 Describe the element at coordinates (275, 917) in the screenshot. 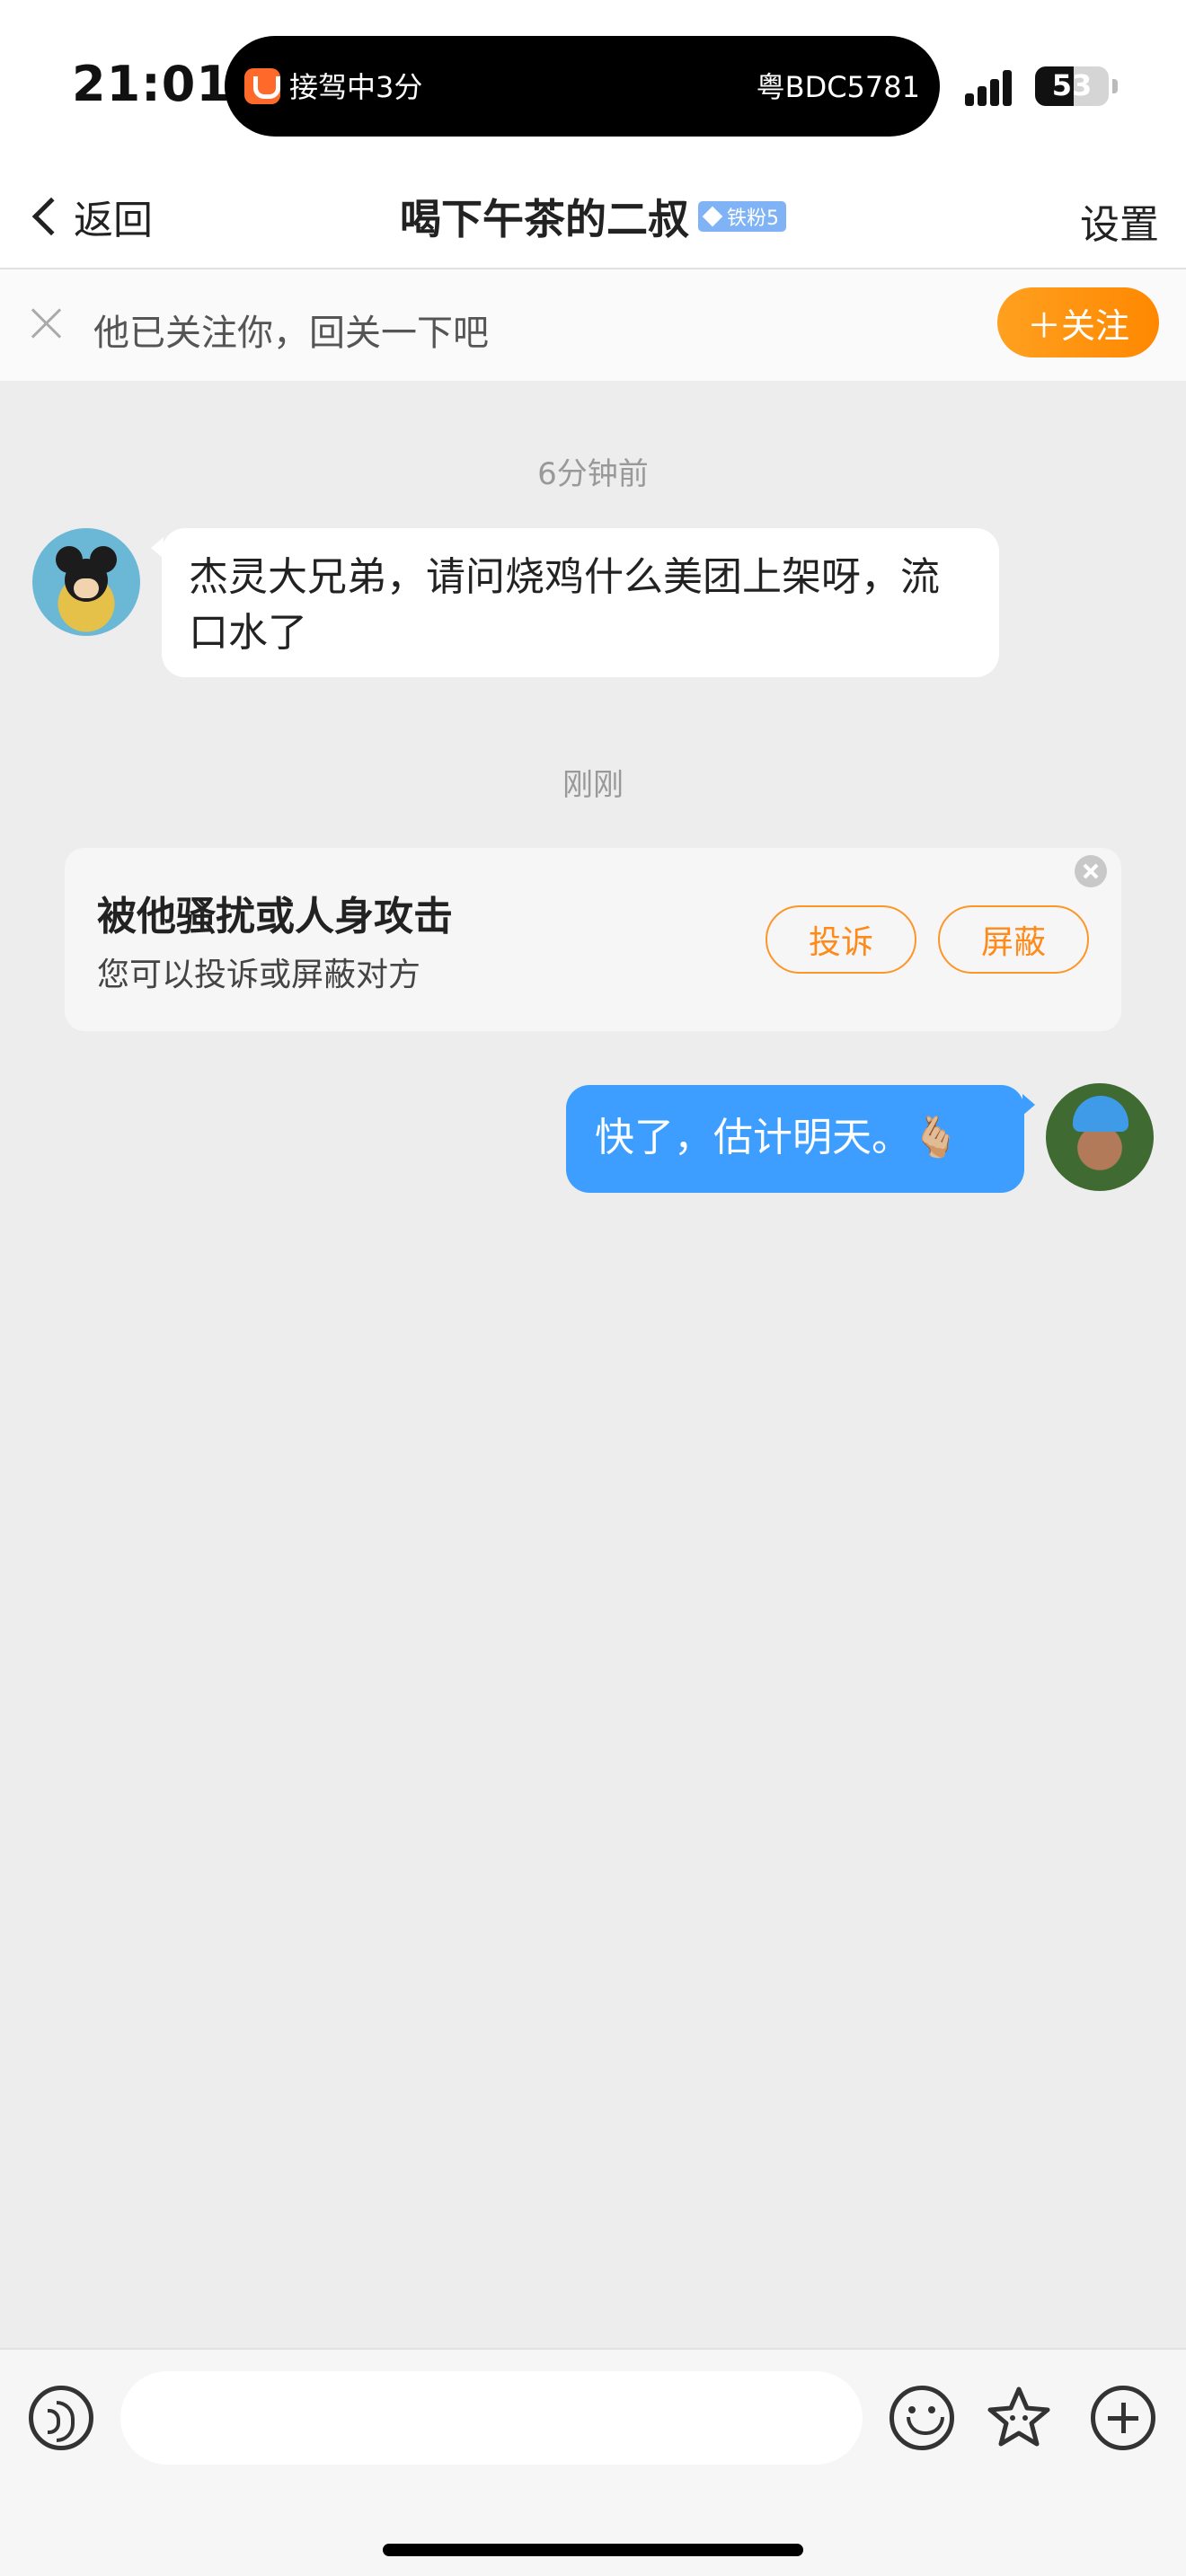

I see `harassment-title: 被他骚扰或人身攻击` at that location.